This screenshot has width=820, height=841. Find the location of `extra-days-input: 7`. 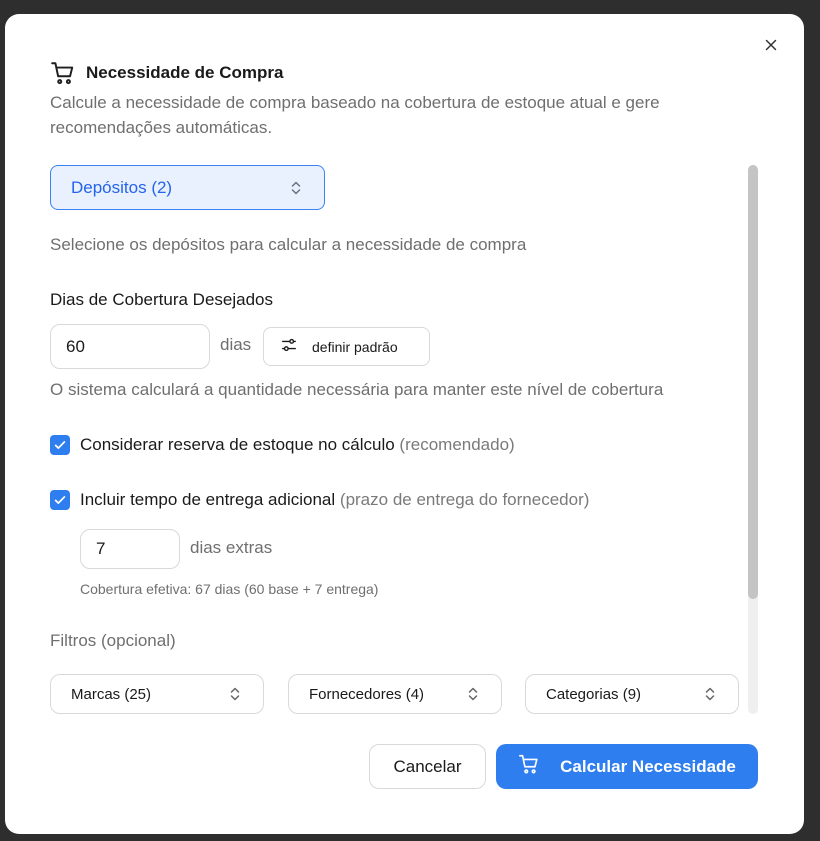

extra-days-input: 7 is located at coordinates (130, 549).